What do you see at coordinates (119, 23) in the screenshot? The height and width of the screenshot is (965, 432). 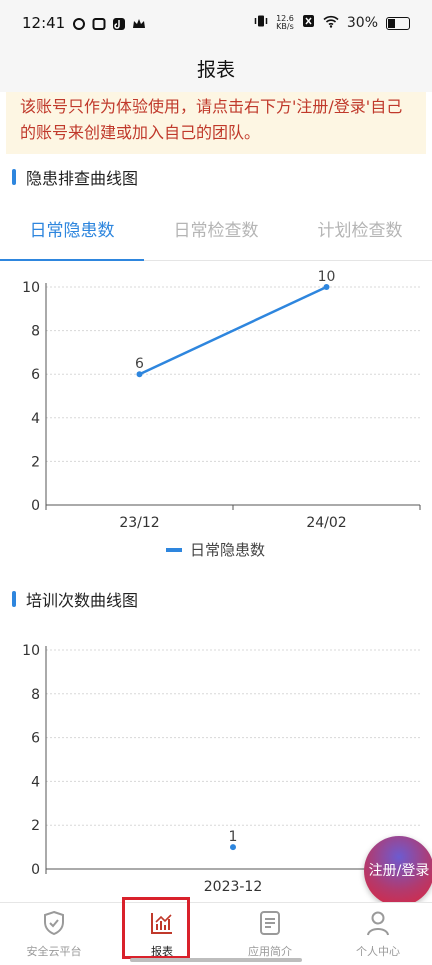 I see `tiktok-icon` at bounding box center [119, 23].